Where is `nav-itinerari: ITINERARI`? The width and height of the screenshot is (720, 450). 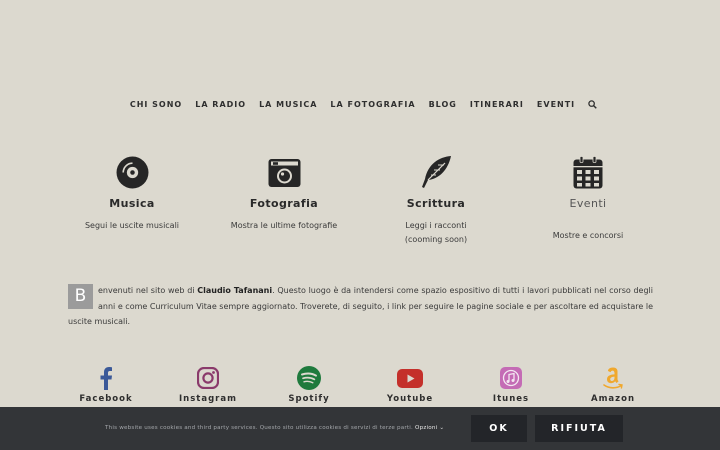 nav-itinerari: ITINERARI is located at coordinates (497, 105).